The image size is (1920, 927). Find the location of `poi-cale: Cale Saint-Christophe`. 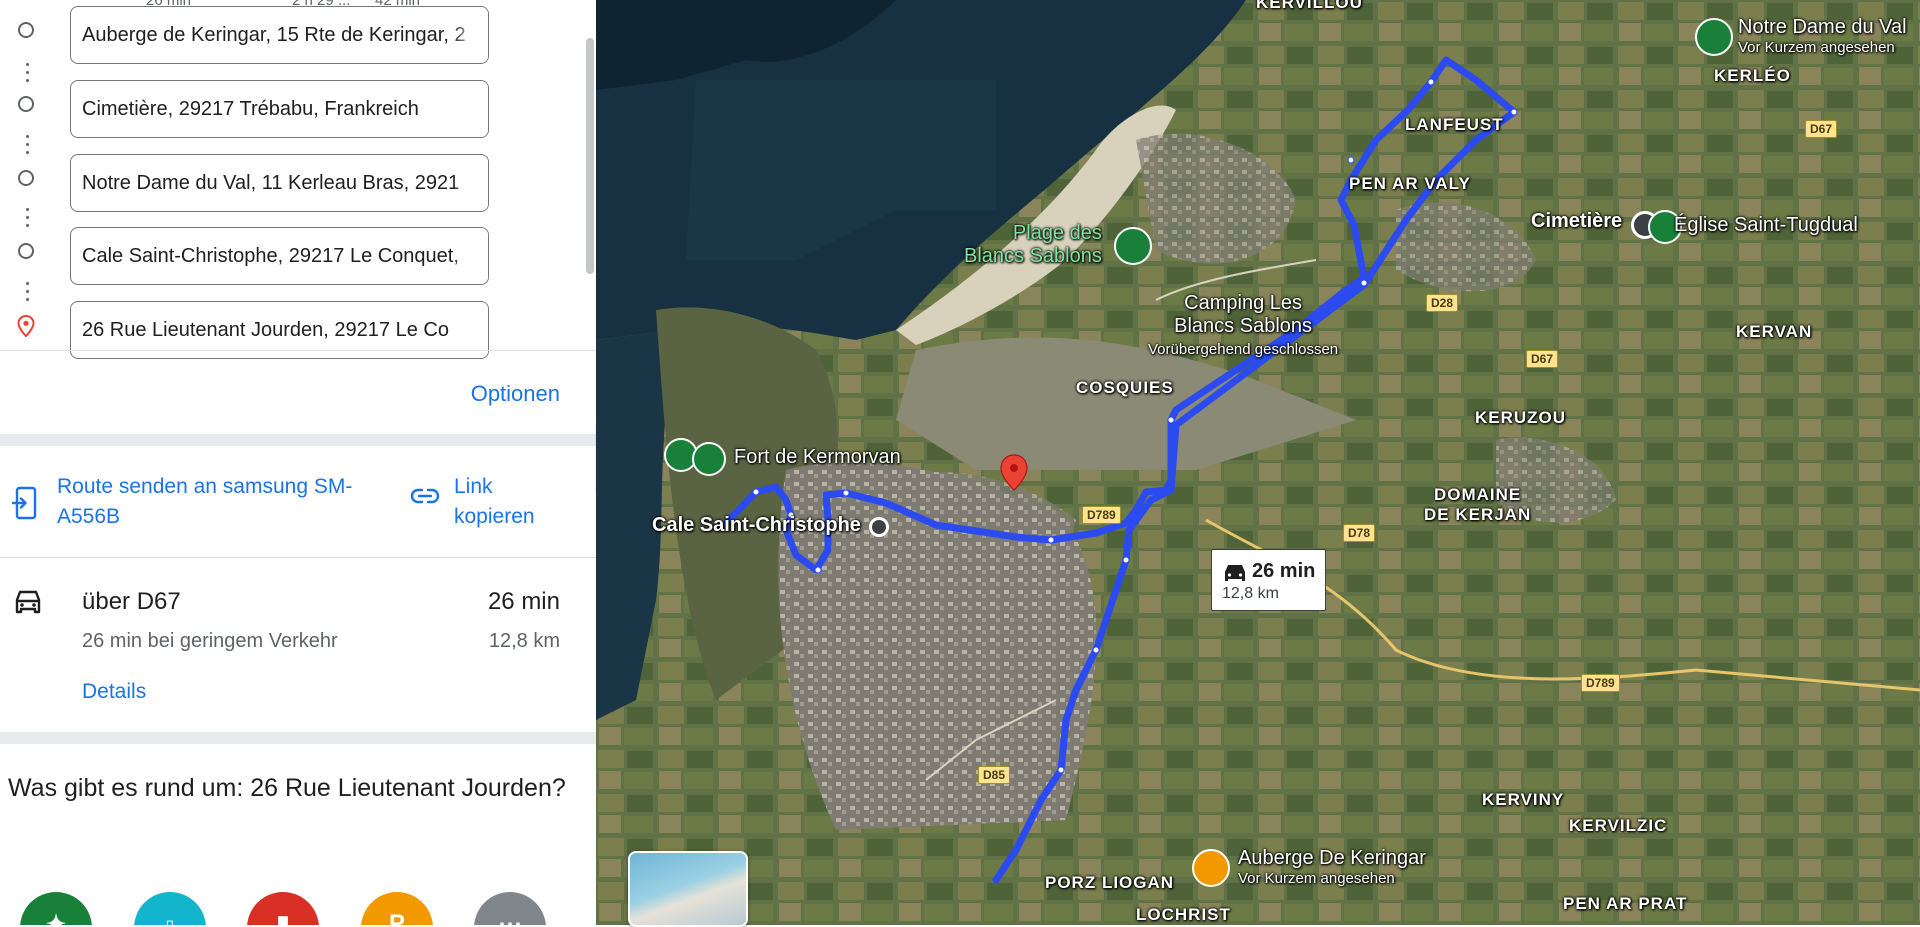

poi-cale: Cale Saint-Christophe is located at coordinates (756, 525).